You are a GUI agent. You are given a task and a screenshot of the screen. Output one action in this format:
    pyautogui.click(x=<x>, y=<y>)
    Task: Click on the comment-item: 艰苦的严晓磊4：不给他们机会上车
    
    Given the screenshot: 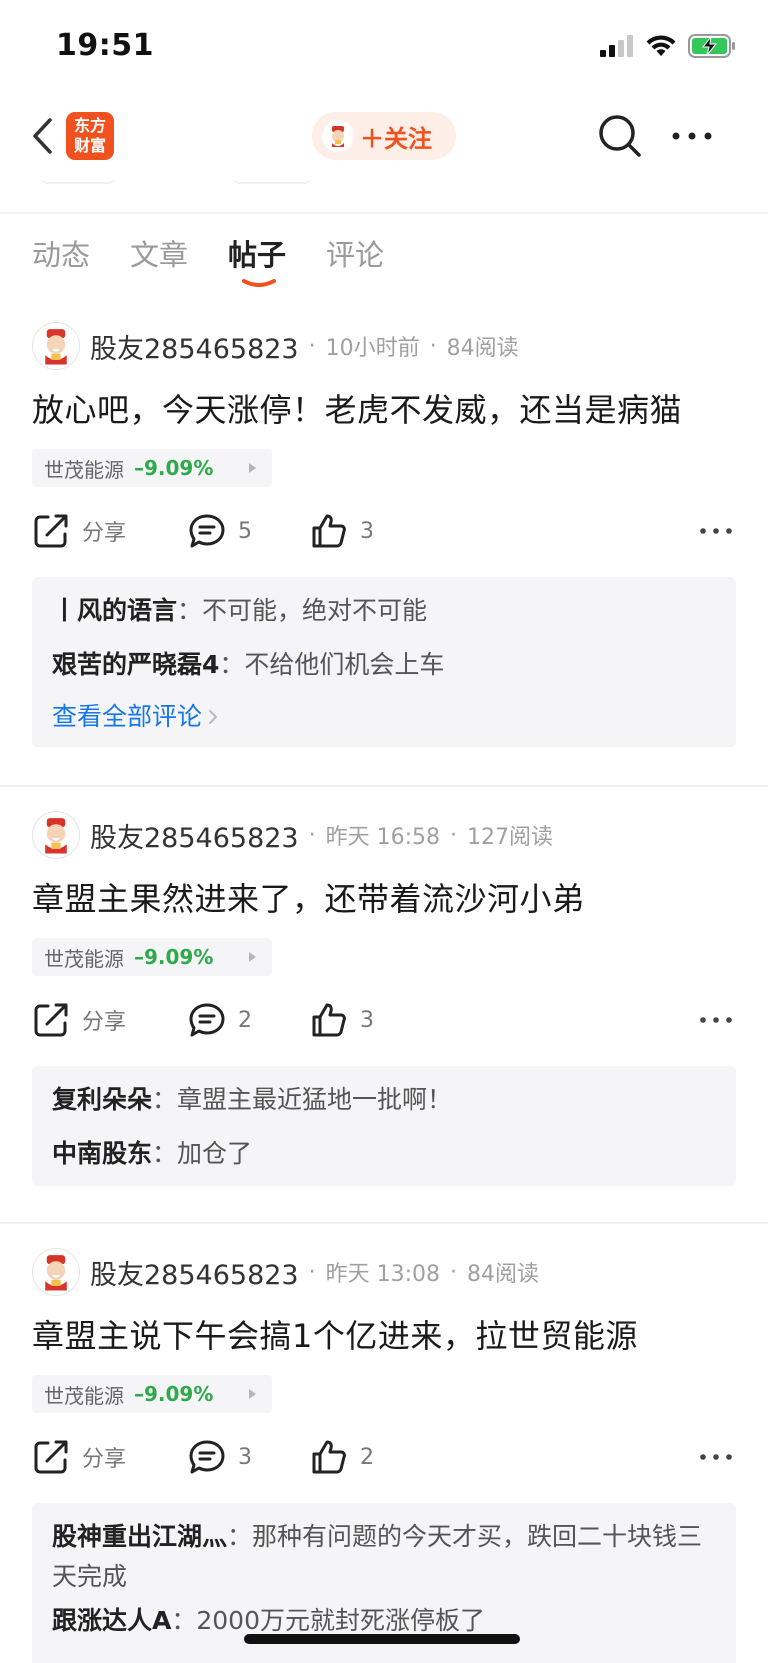 What is the action you would take?
    pyautogui.click(x=384, y=665)
    